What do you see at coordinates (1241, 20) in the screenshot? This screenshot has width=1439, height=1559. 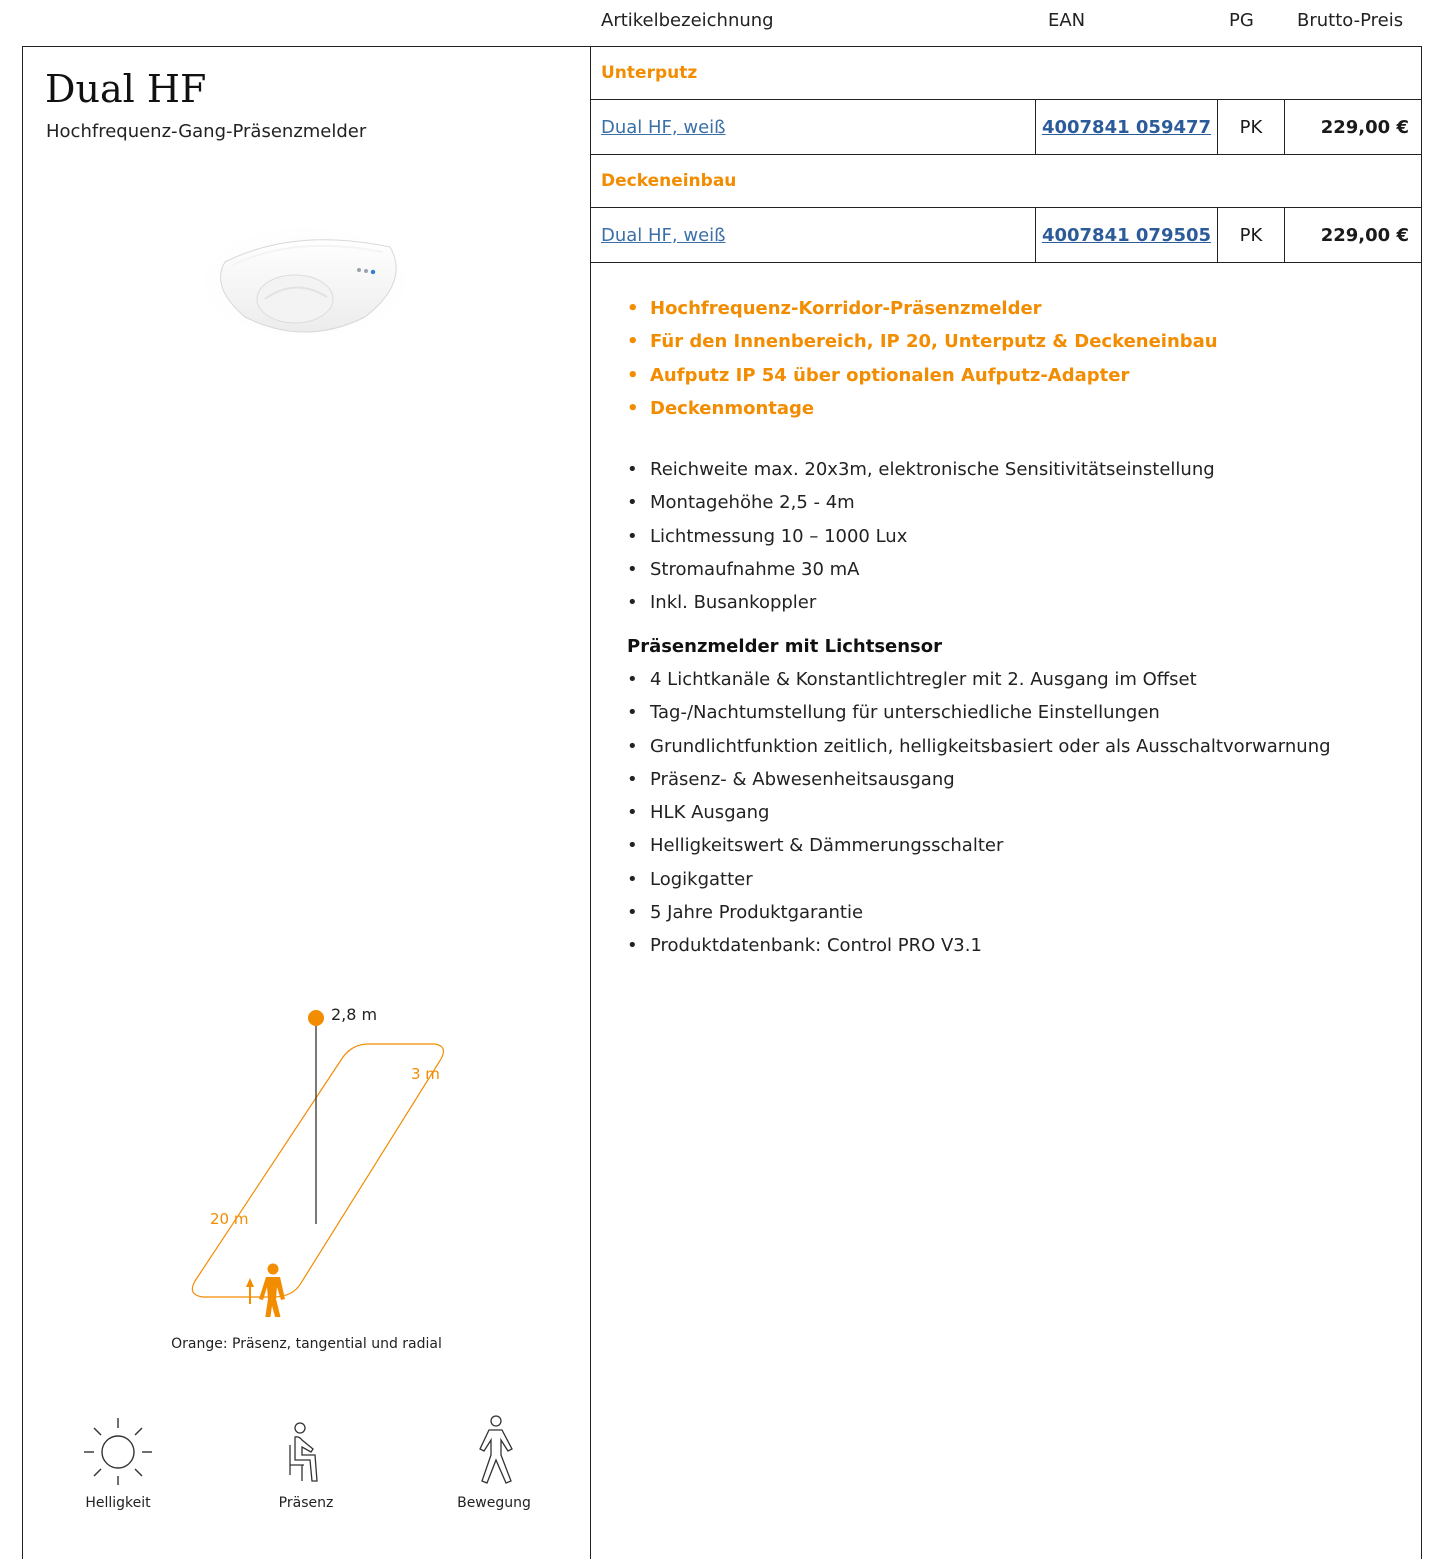 I see `header-pg: PG` at bounding box center [1241, 20].